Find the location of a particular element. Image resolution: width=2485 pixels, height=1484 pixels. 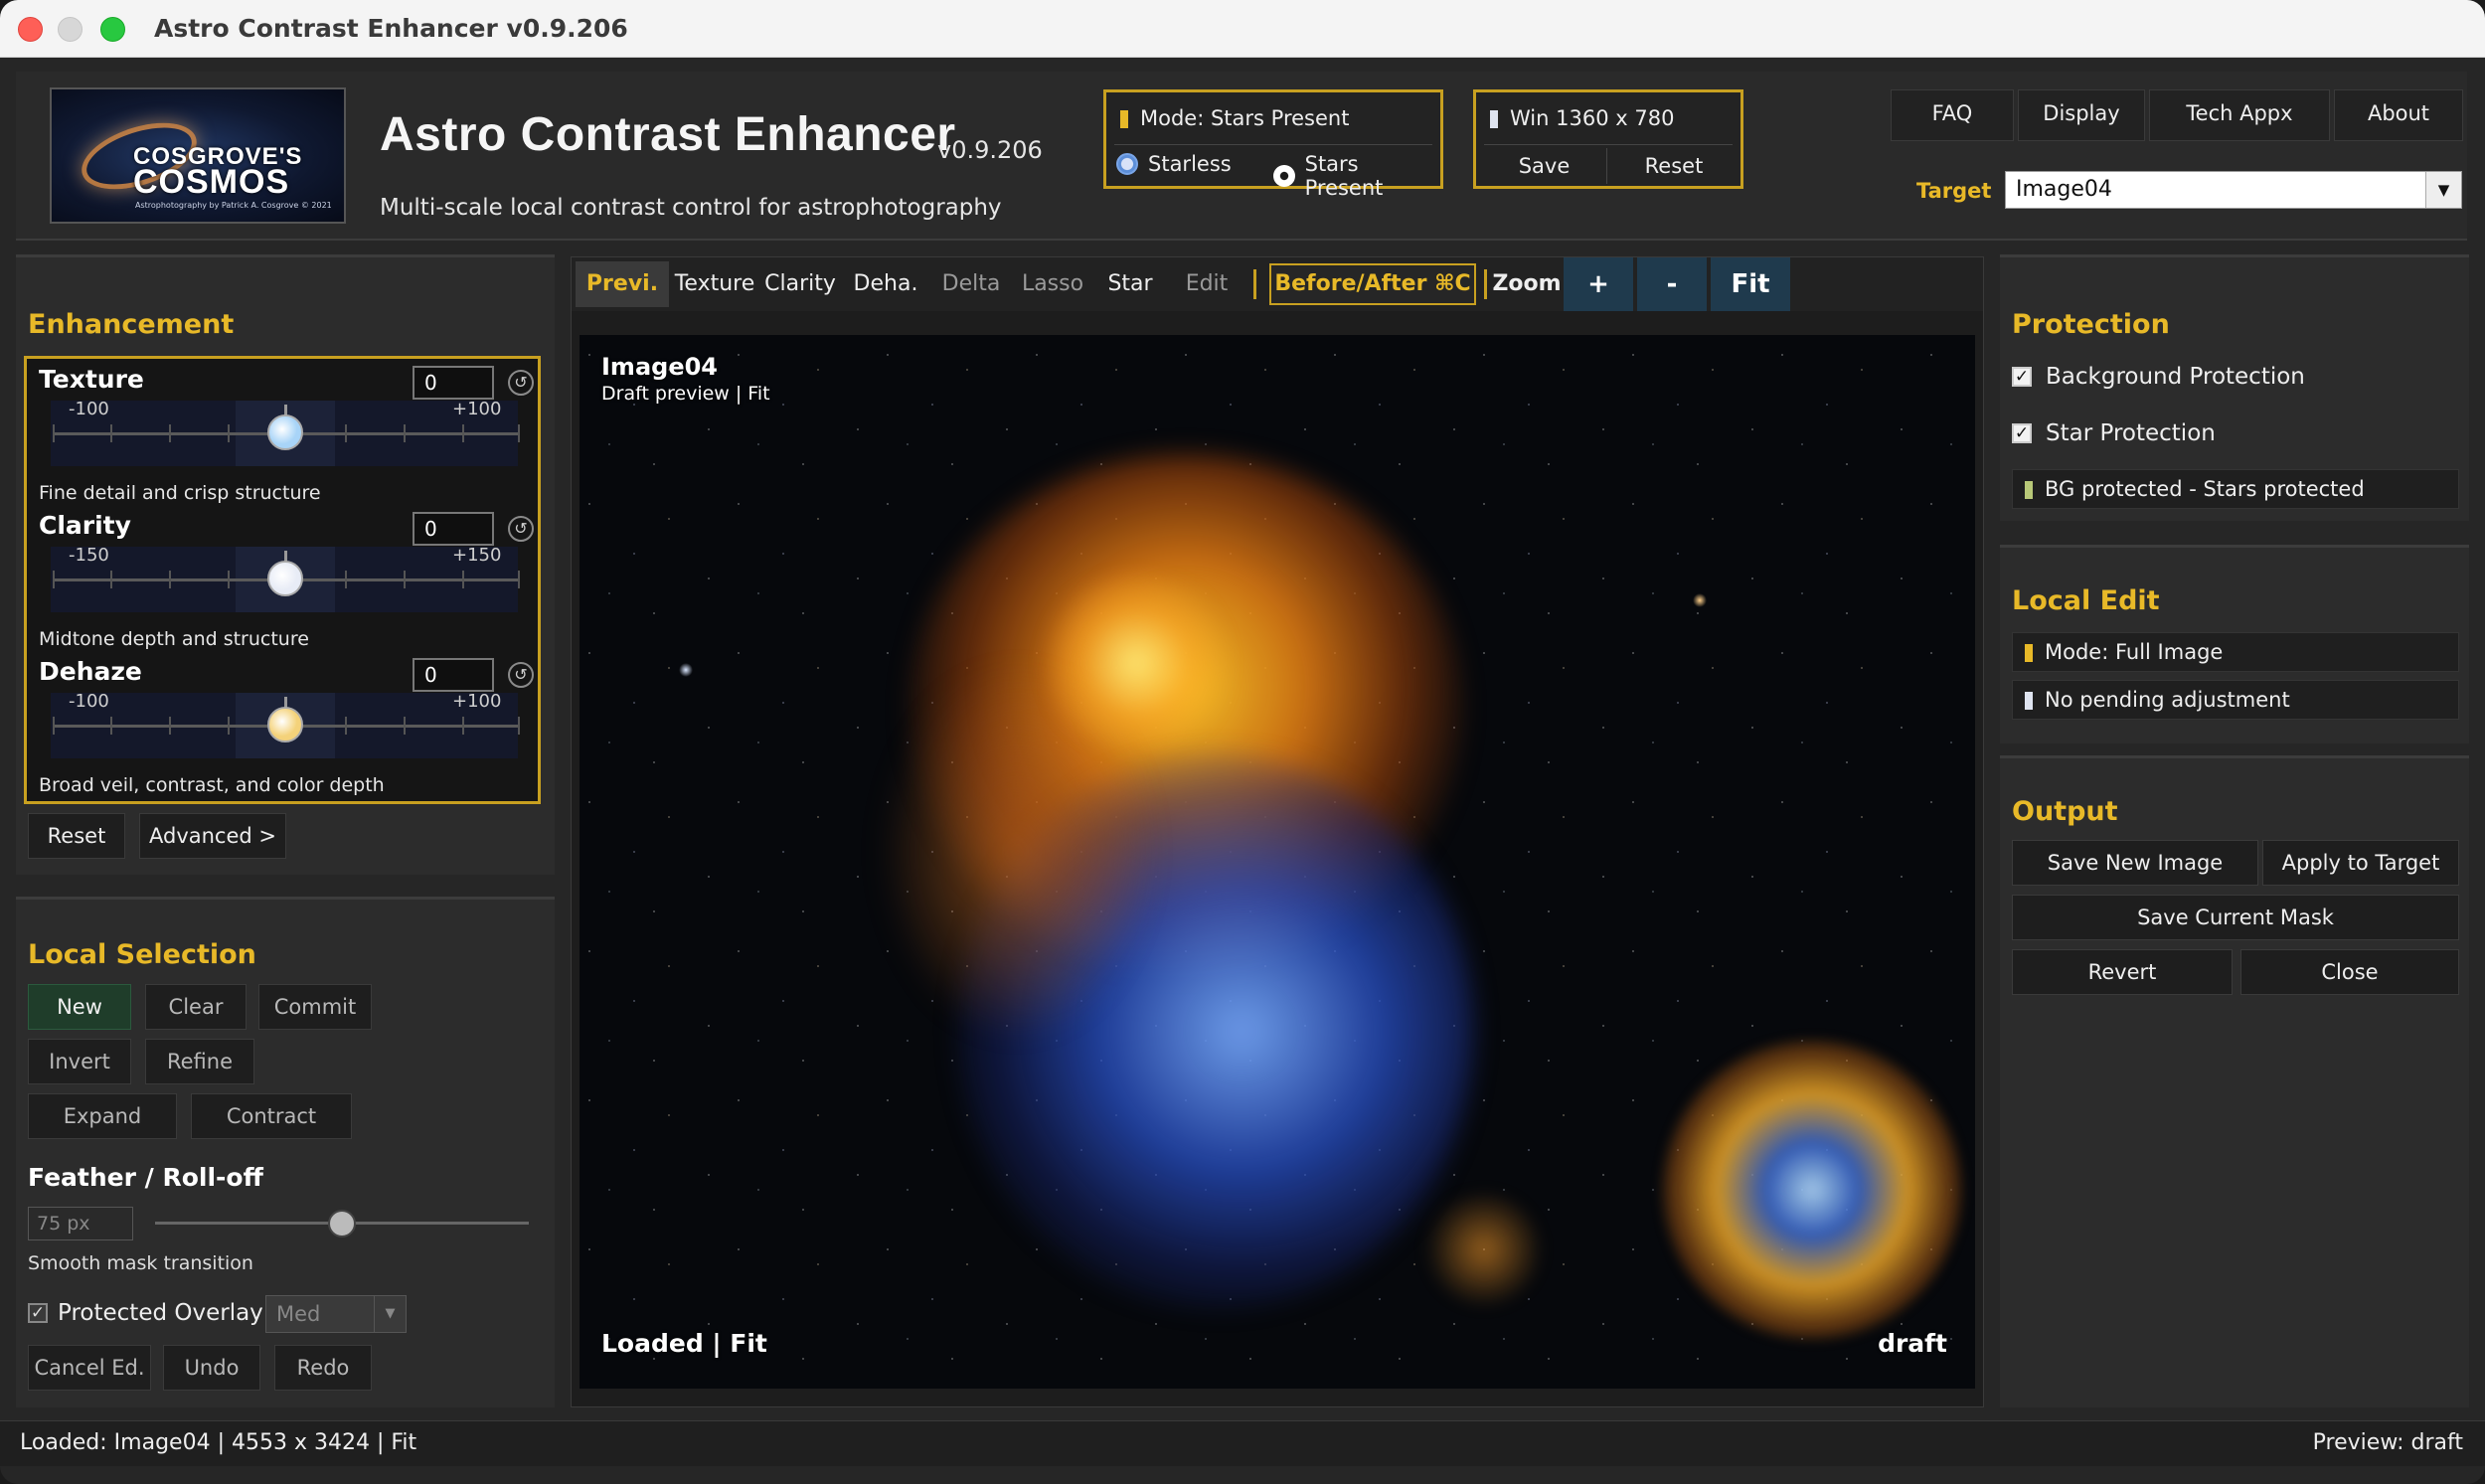

fit-button: Fit is located at coordinates (1750, 284).